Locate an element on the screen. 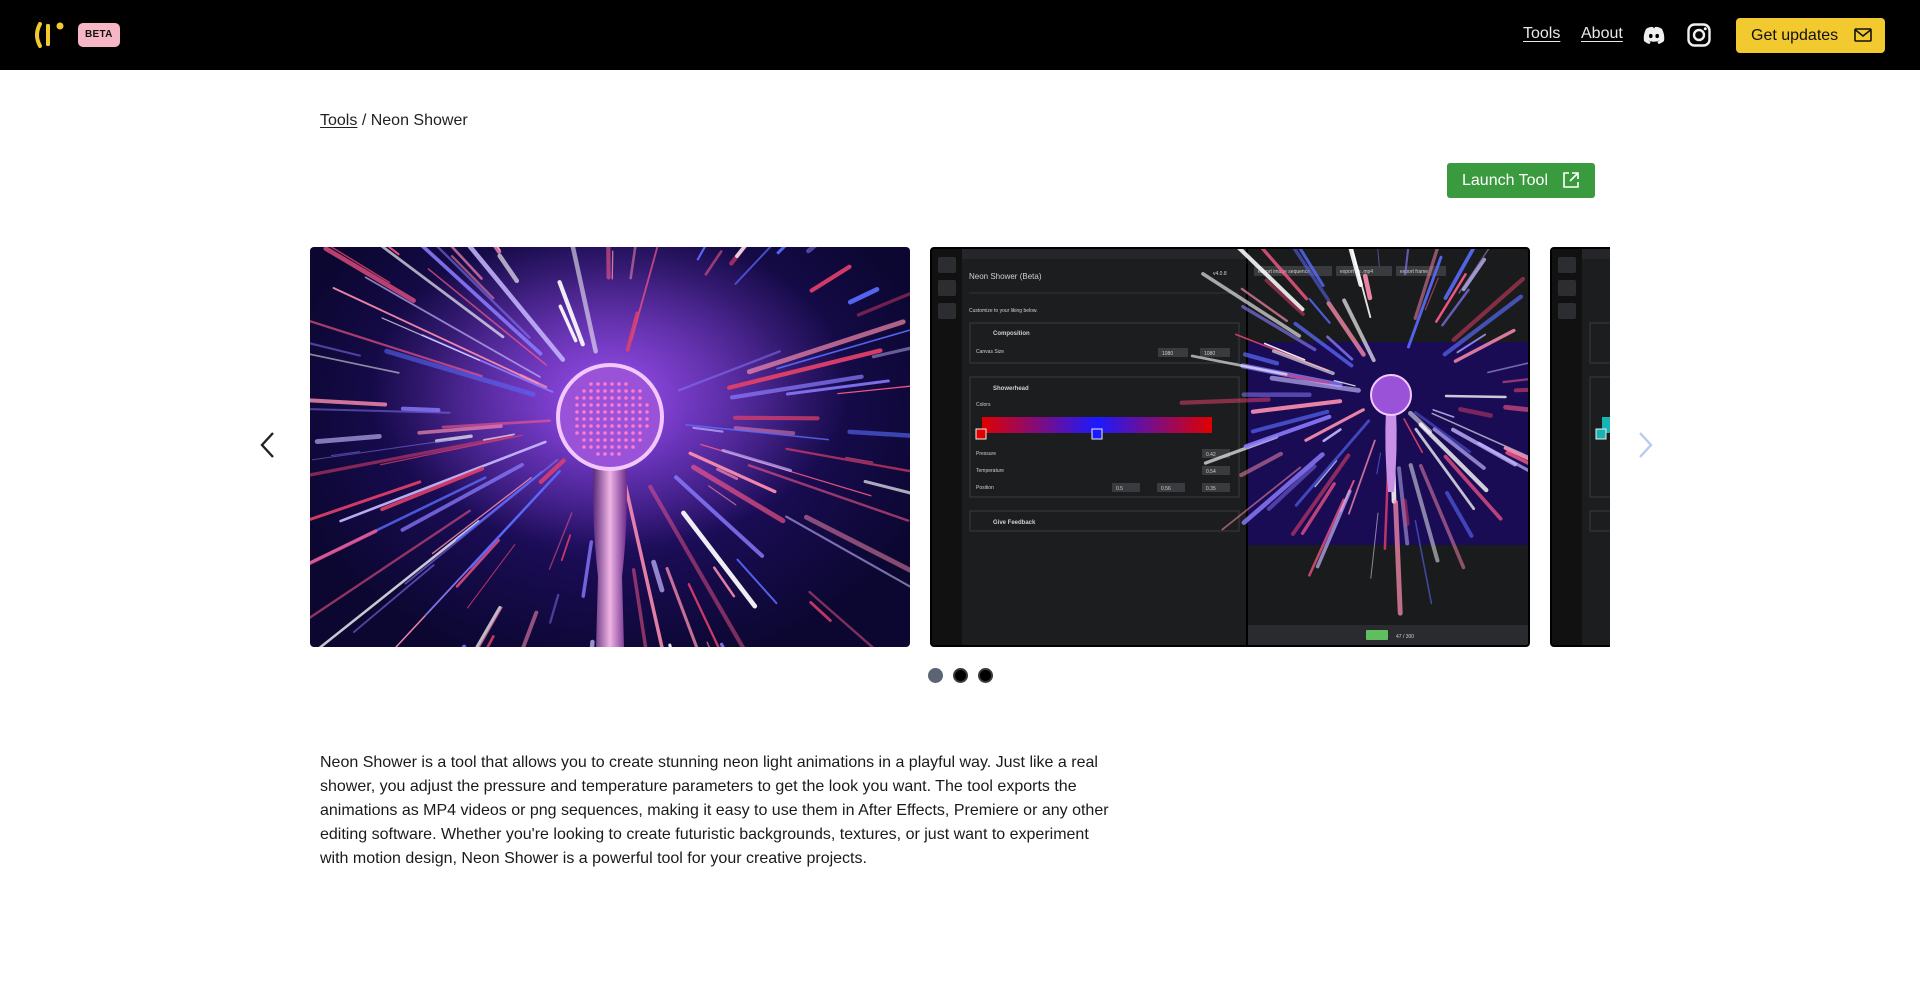 The height and width of the screenshot is (993, 1920). mock-app-subtitle: Customize to your liking below. is located at coordinates (1003, 311).